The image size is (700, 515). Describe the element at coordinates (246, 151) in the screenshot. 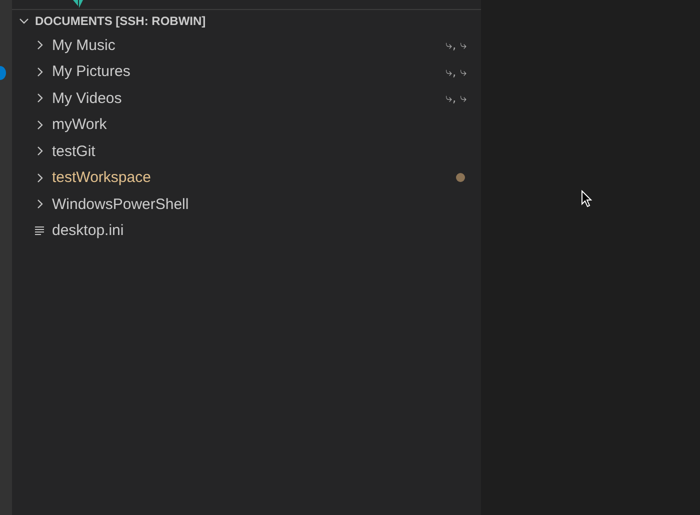

I see `tree-item: testGit` at that location.